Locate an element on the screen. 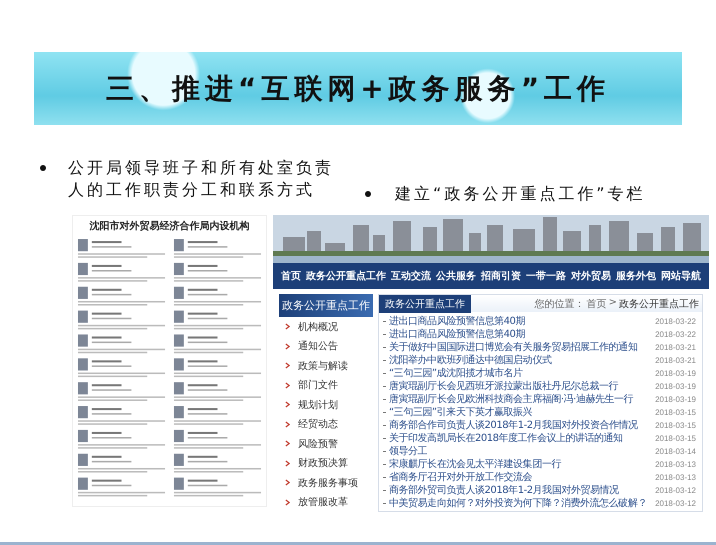  nav-link: 首页 is located at coordinates (291, 276).